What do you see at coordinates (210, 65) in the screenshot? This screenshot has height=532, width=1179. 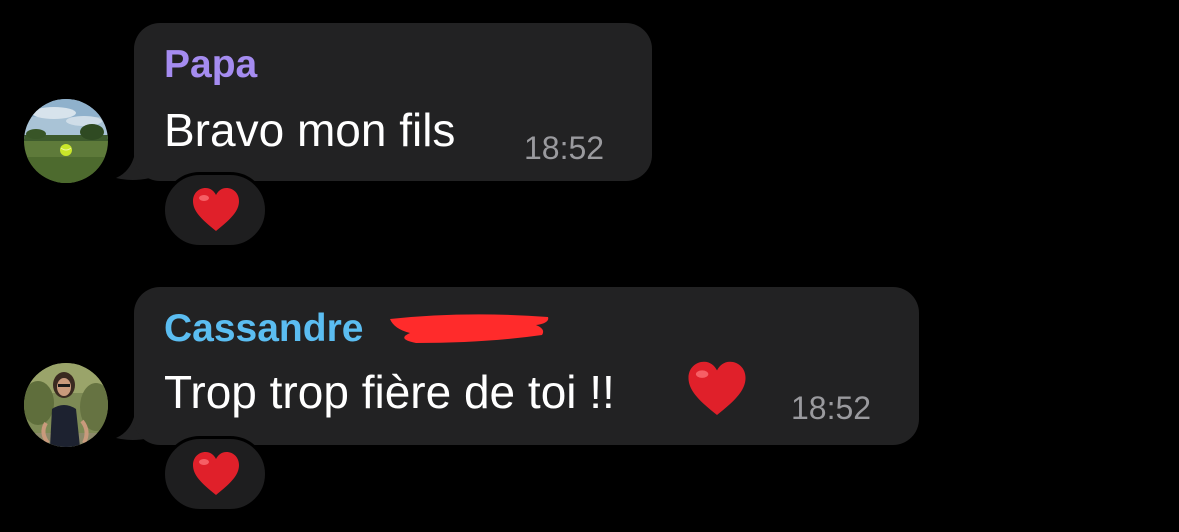 I see `sender-name: Papa` at bounding box center [210, 65].